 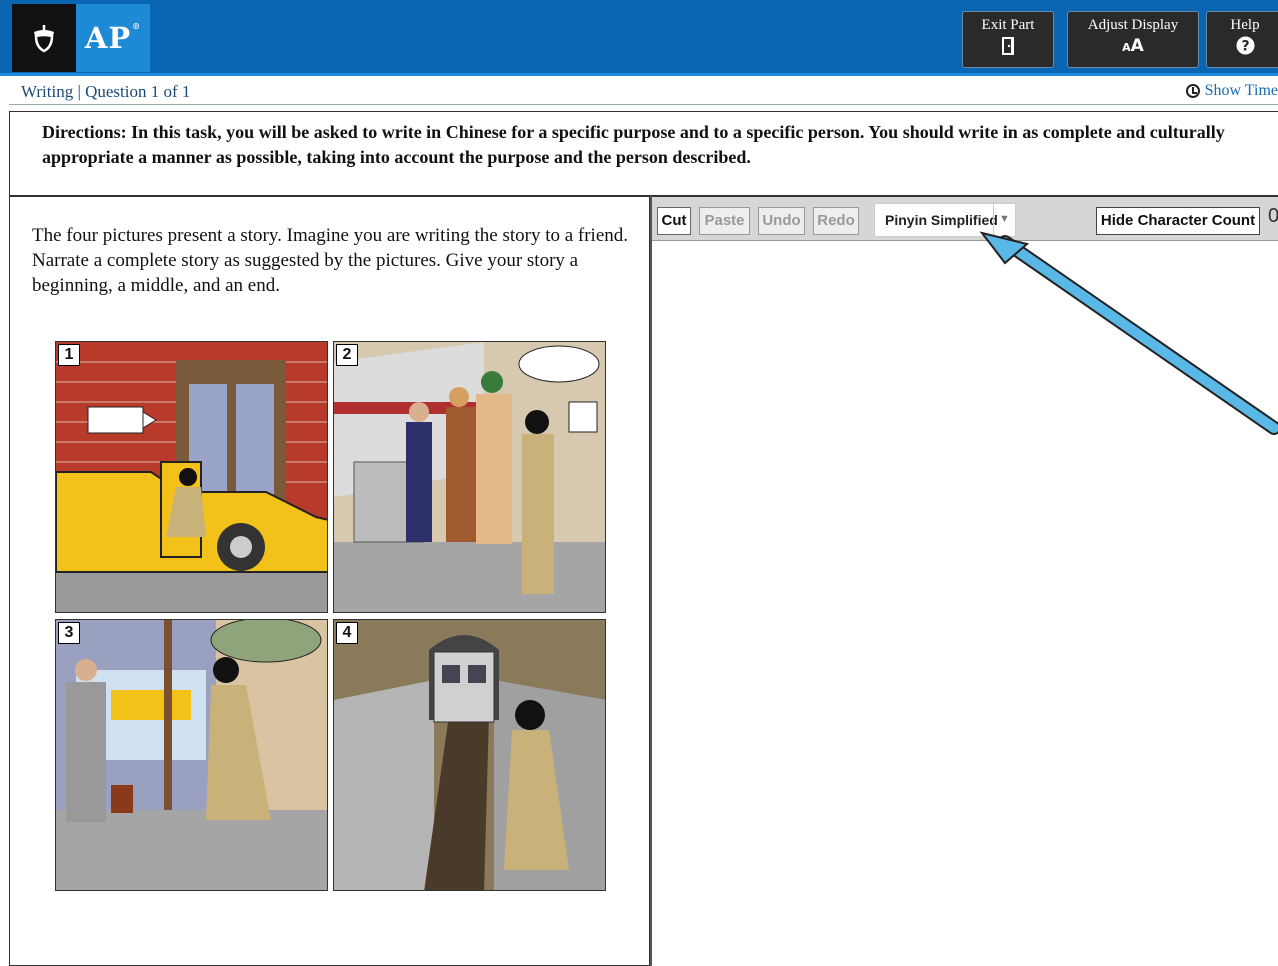 I want to click on cut-button: Cut, so click(x=674, y=221).